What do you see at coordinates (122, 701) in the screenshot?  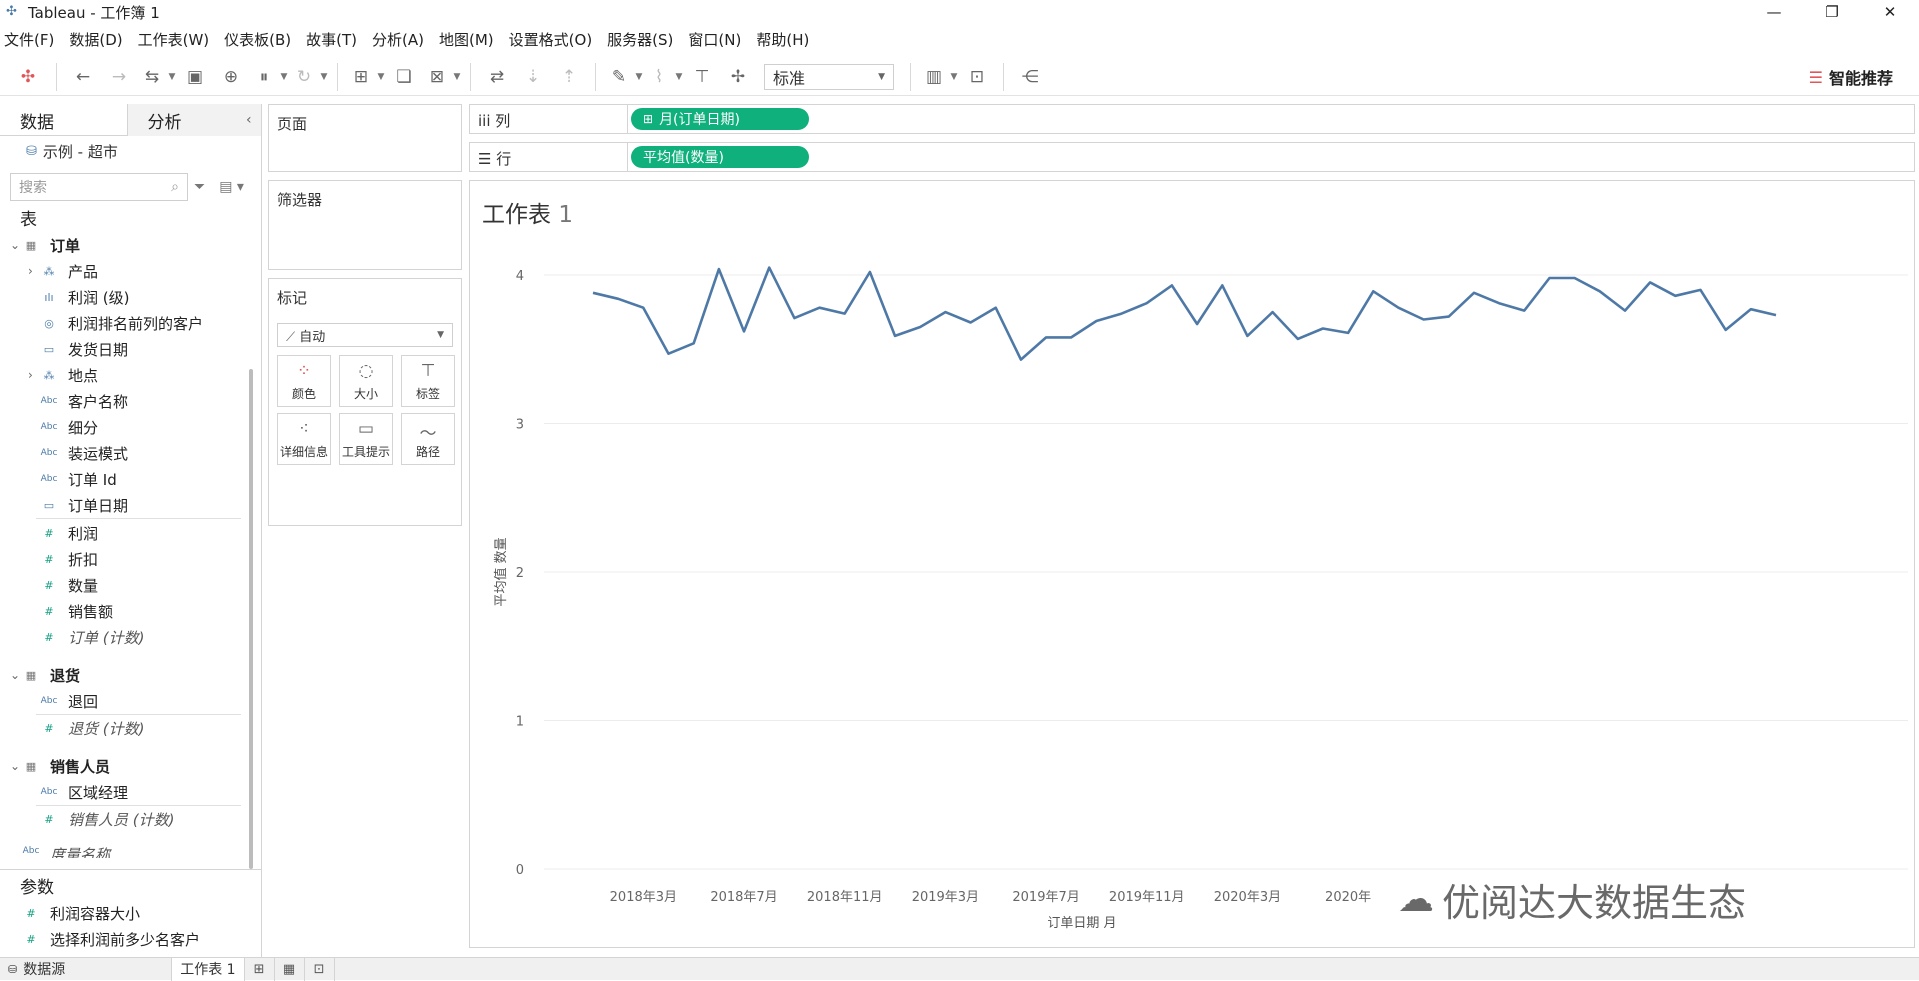 I see `field-item: Abc 退回` at bounding box center [122, 701].